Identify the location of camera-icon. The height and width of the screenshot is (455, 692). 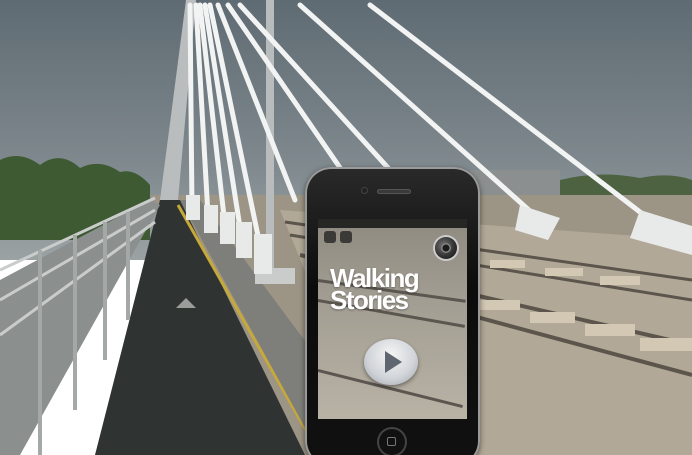
(446, 248).